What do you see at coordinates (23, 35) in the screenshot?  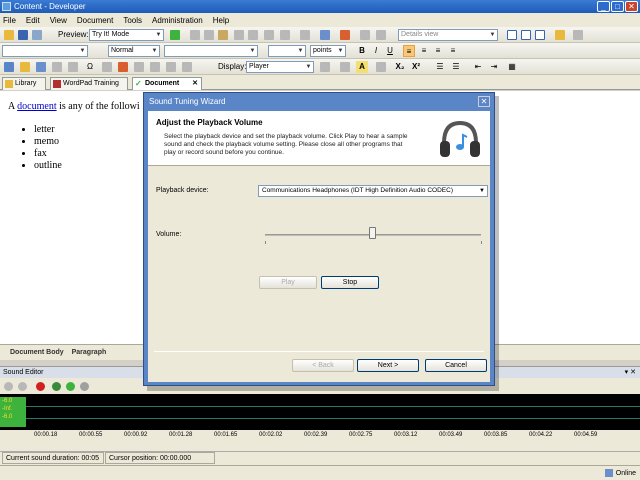 I see `save-icon` at bounding box center [23, 35].